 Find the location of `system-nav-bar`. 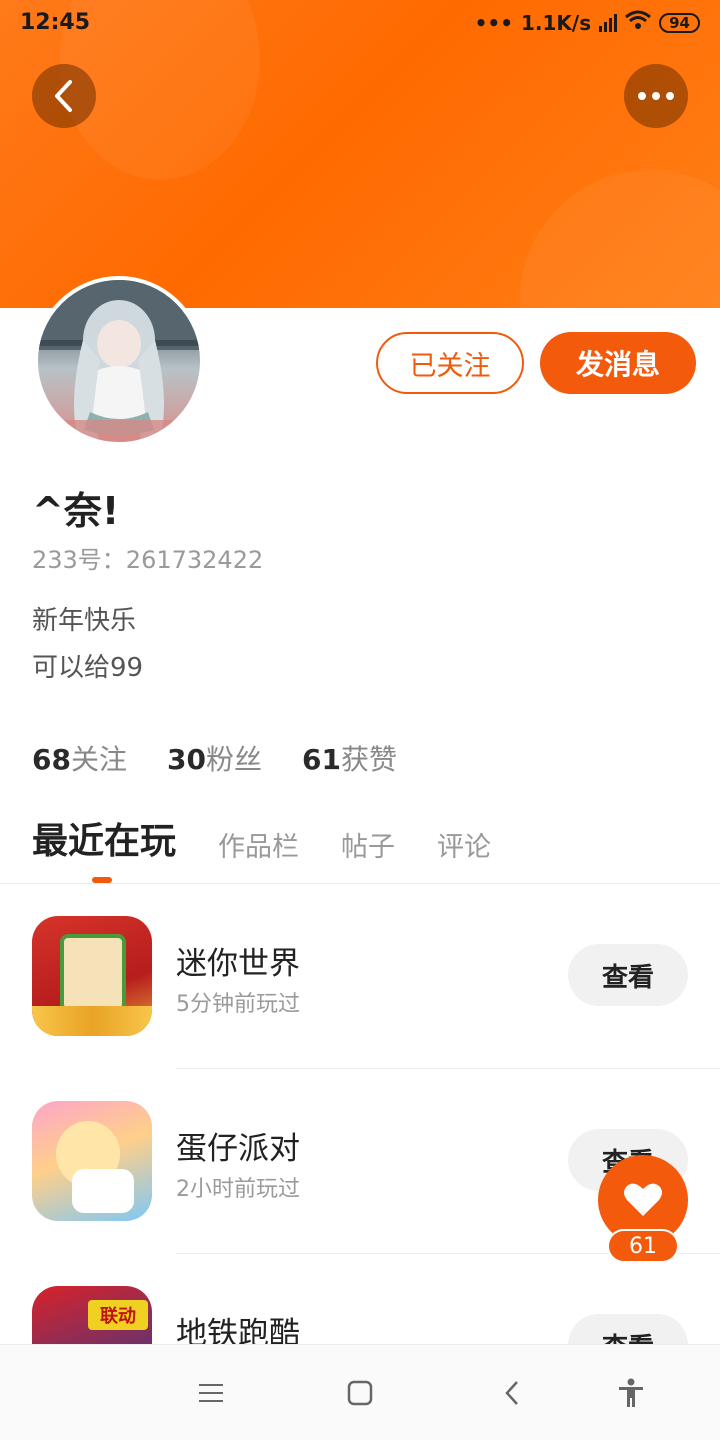

system-nav-bar is located at coordinates (360, 1392).